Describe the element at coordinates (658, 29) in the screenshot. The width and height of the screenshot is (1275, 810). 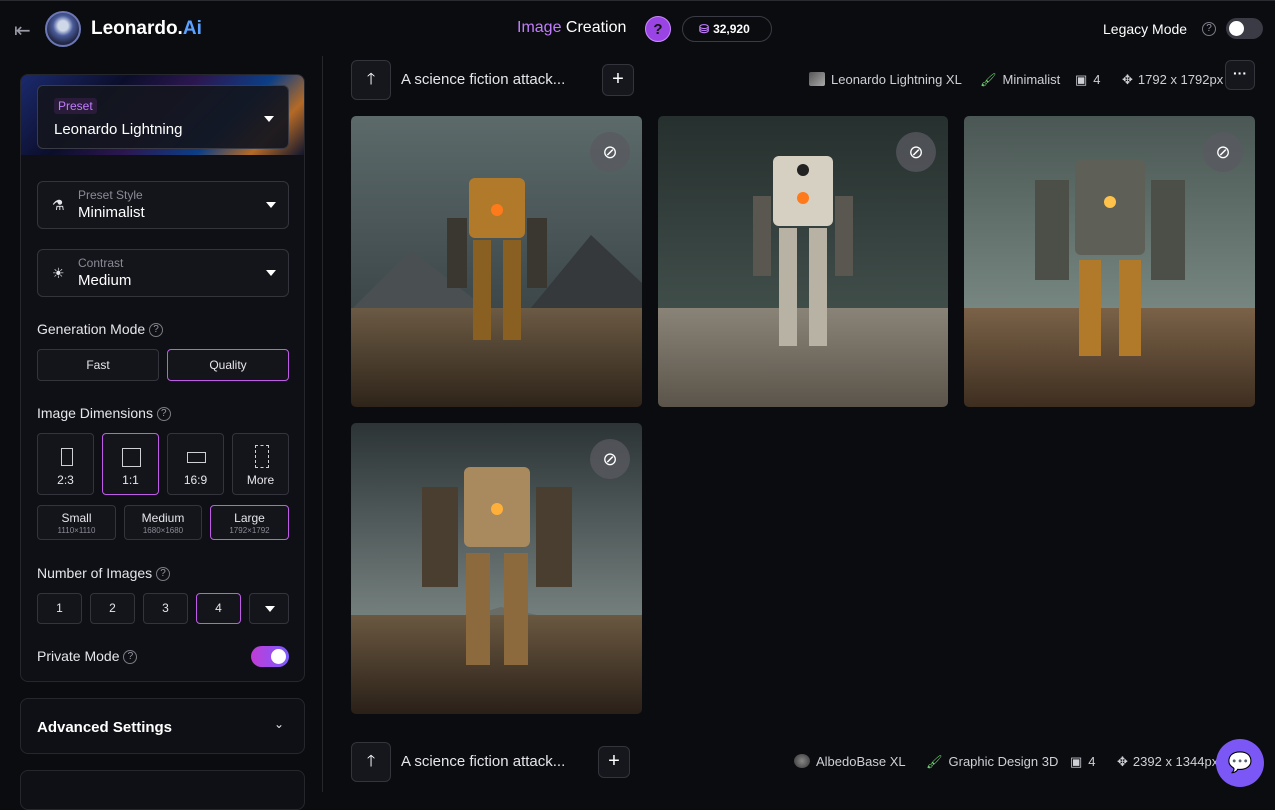
I see `help-button: ?` at that location.